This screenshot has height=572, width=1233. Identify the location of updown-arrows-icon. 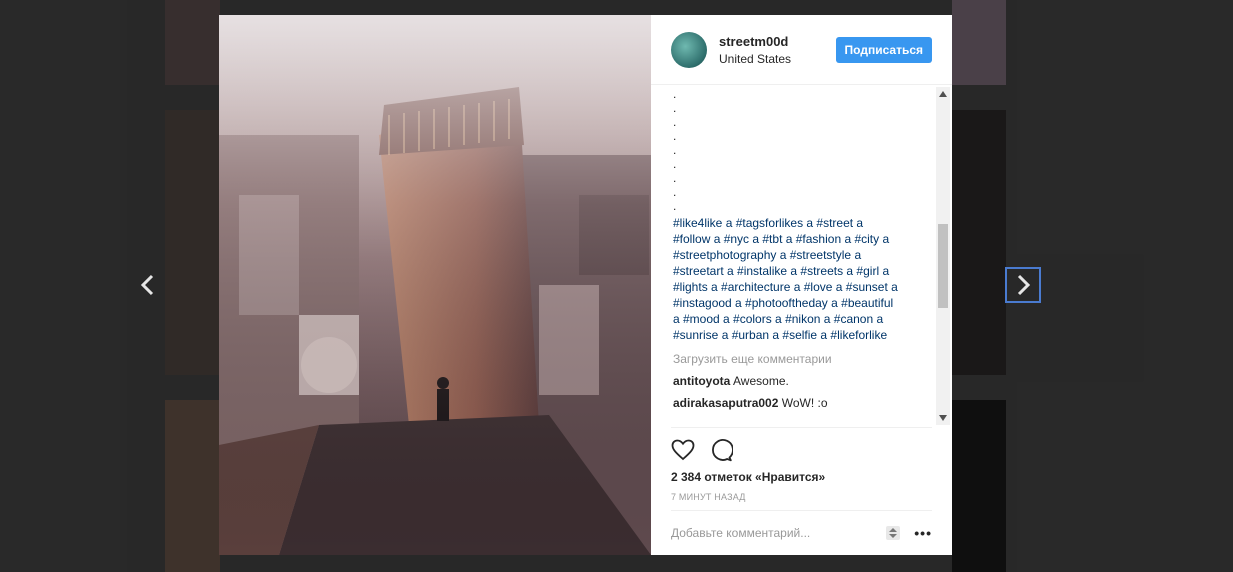
(893, 533).